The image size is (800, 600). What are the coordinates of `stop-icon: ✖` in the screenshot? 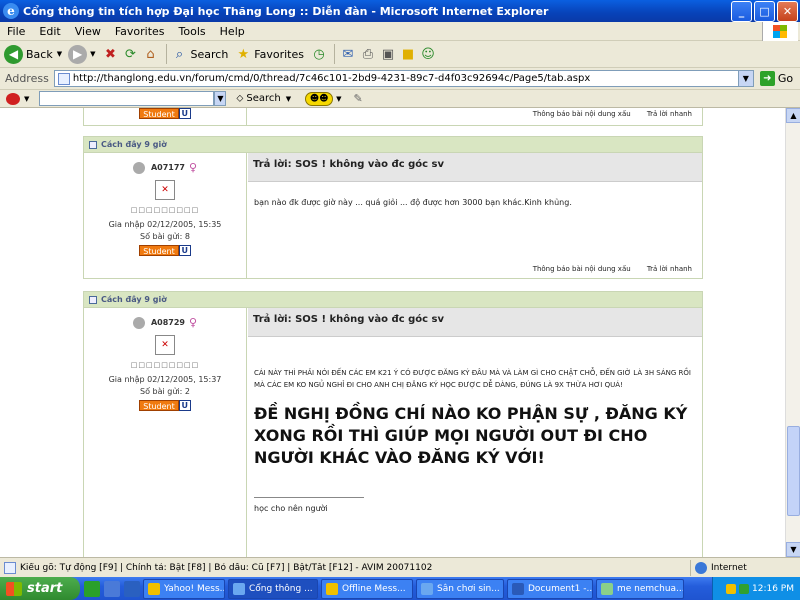 It's located at (111, 54).